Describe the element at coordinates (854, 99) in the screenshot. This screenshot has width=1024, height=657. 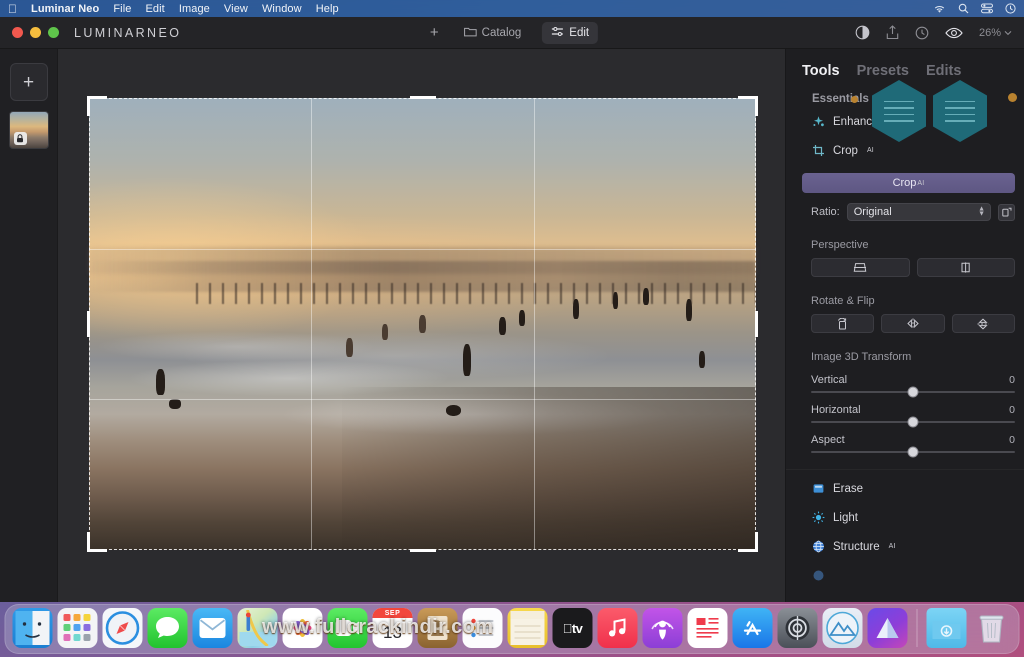
I see `orange-dot-indicator` at that location.